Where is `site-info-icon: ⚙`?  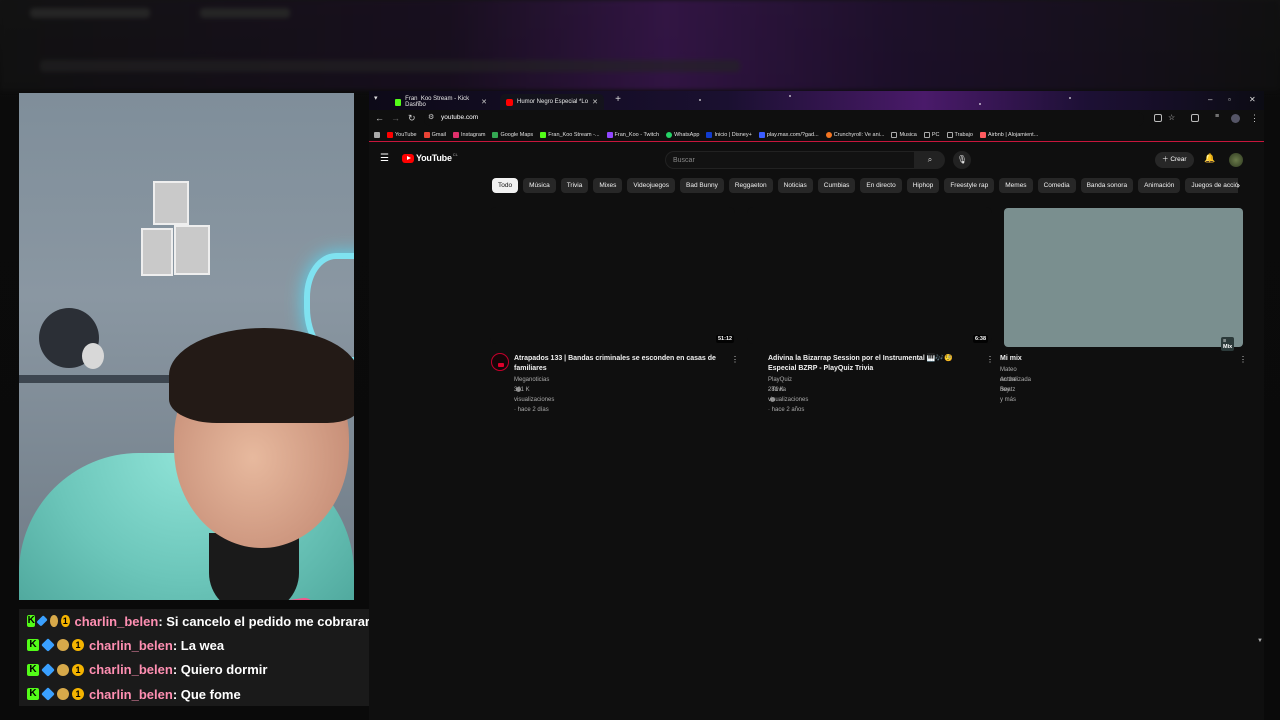
site-info-icon: ⚙ is located at coordinates (431, 117).